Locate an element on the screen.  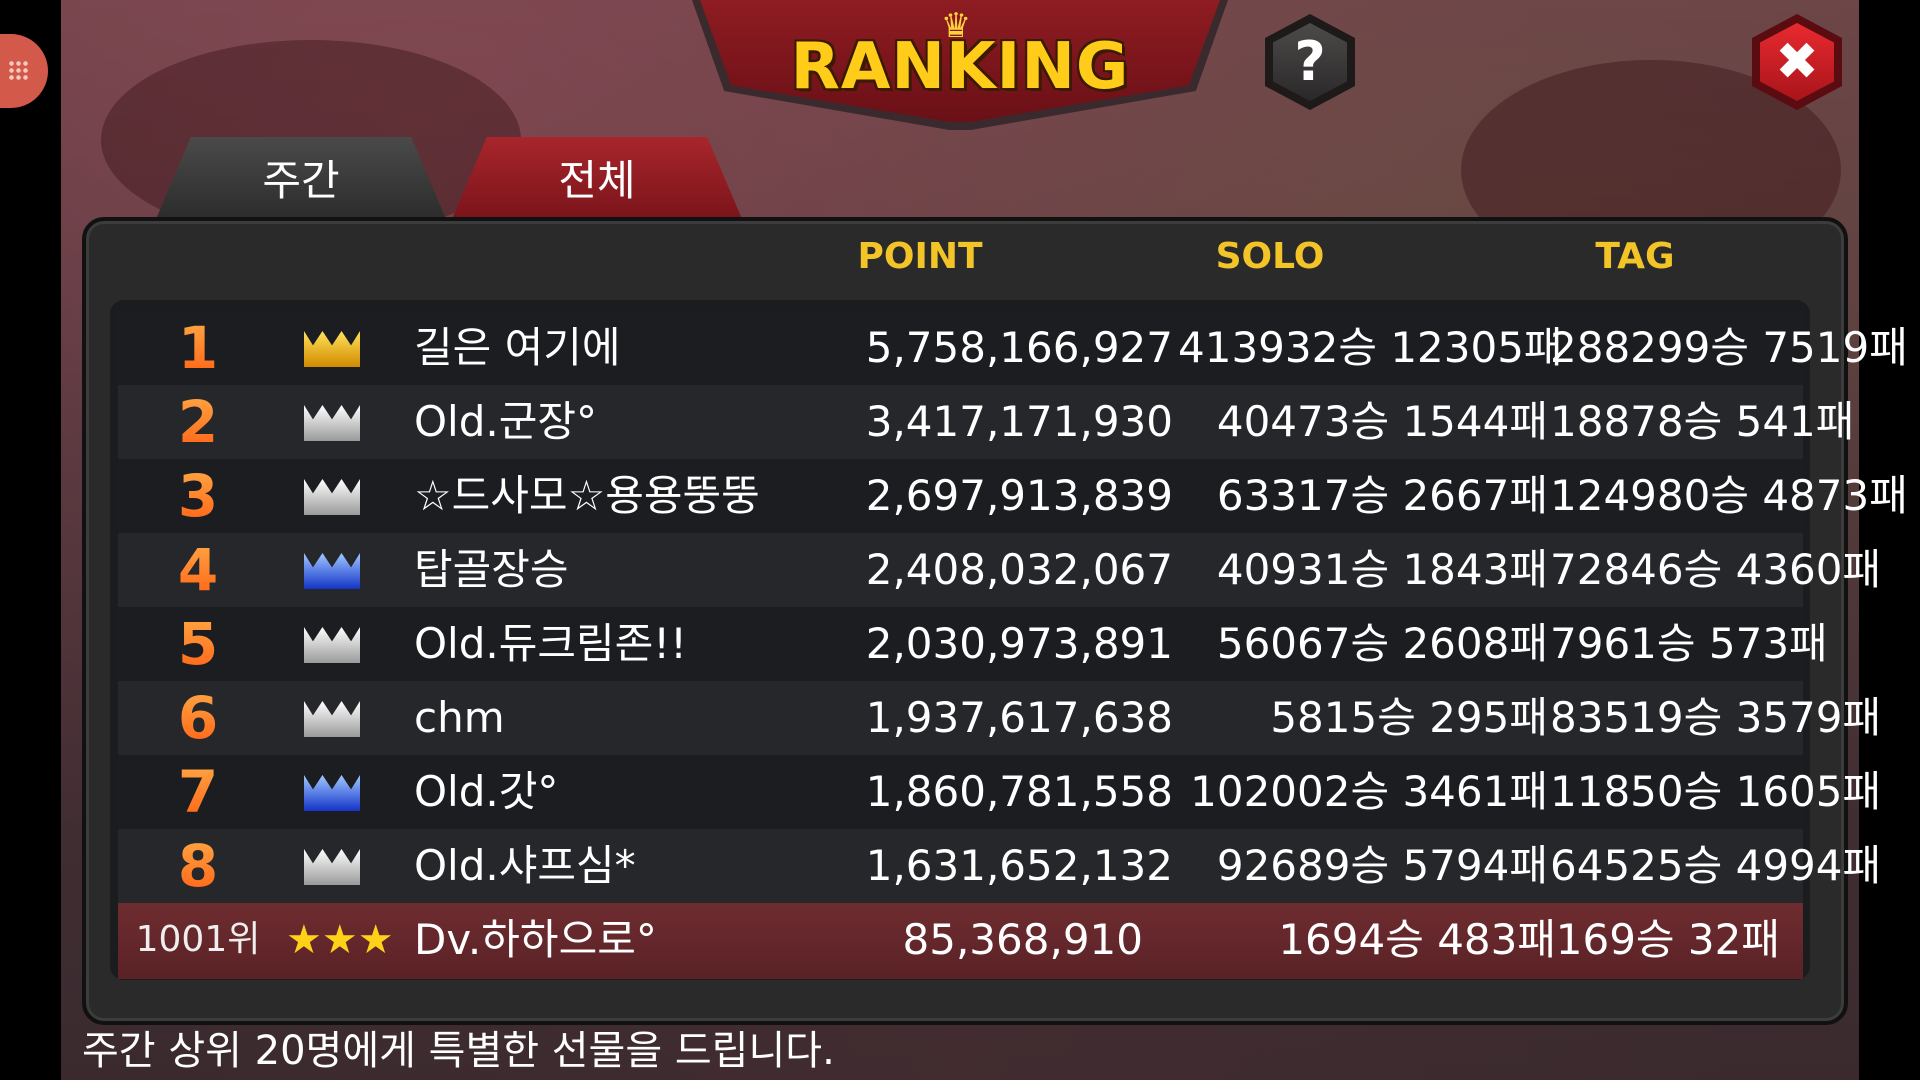
player-point: 1,631,652,132 is located at coordinates (1019, 865).